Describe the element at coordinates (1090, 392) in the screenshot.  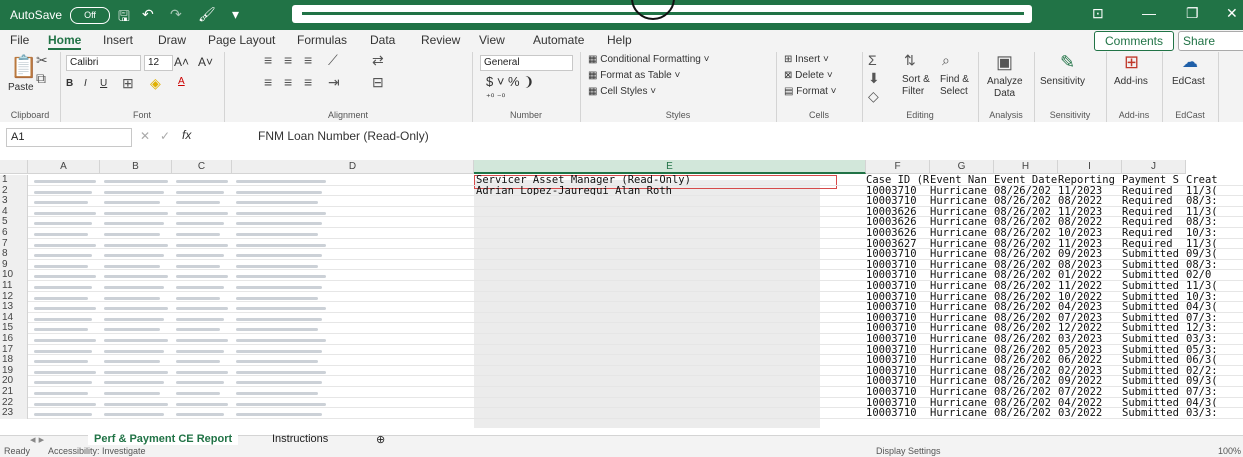
I see `cell-i: 07/2022` at that location.